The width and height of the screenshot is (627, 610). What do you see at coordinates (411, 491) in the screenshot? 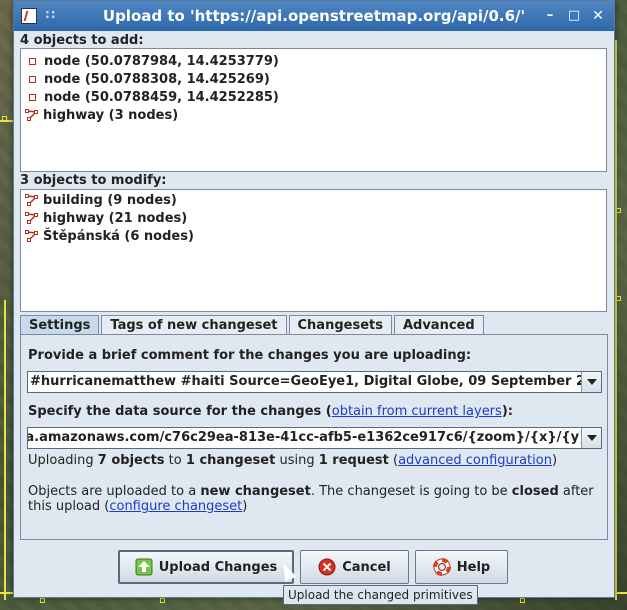
I see `changeset-info-mid: . The changeset is going to be` at bounding box center [411, 491].